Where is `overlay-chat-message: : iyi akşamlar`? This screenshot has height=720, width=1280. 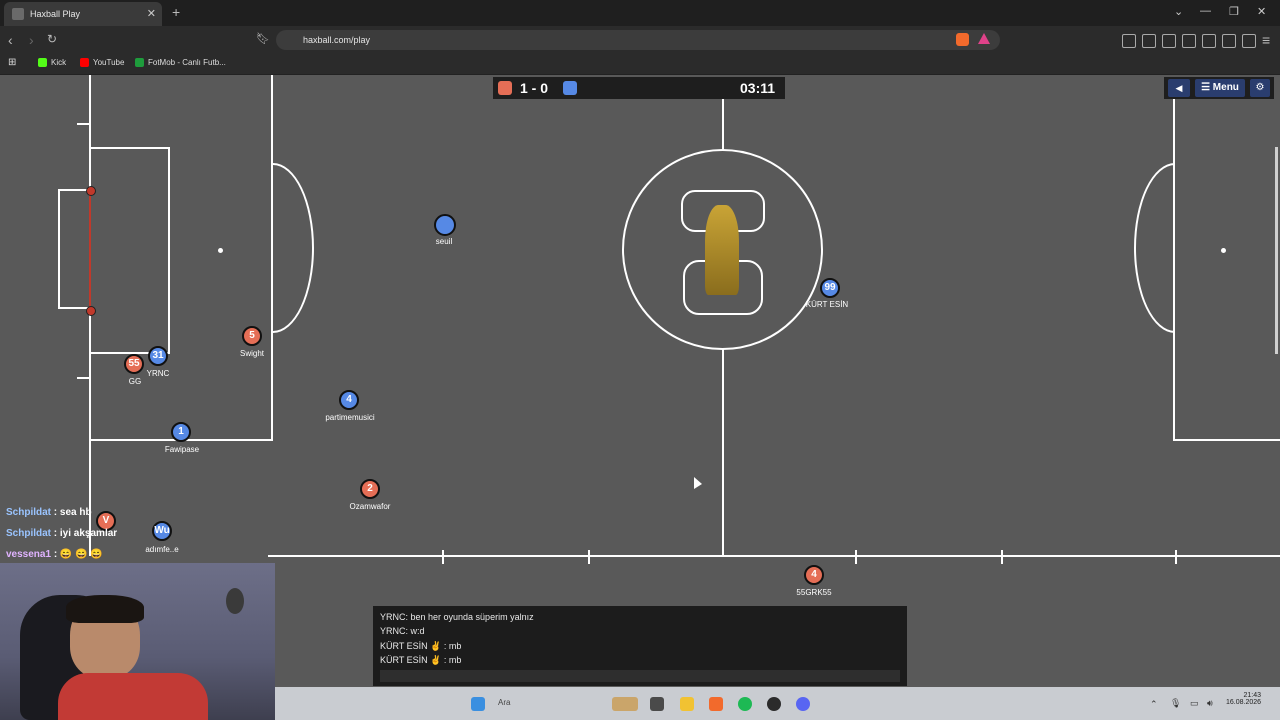
overlay-chat-message: : iyi akşamlar is located at coordinates (85, 533).